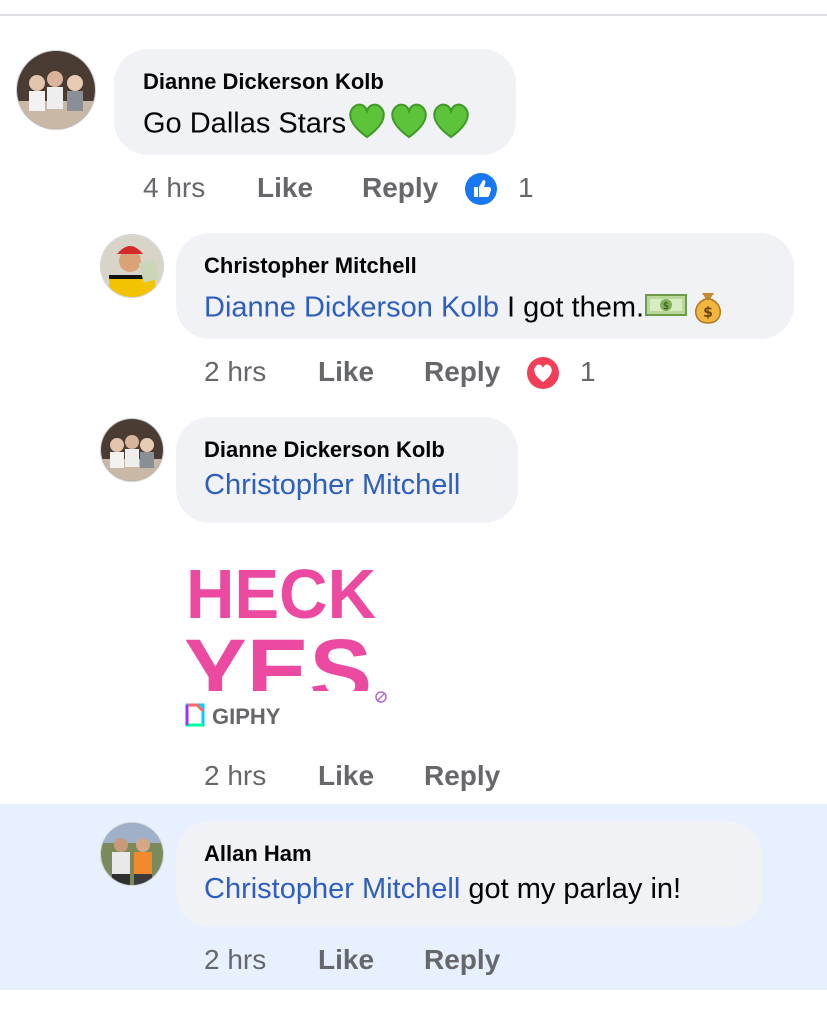  Describe the element at coordinates (246, 716) in the screenshot. I see `giphy-label: GIPHY` at that location.